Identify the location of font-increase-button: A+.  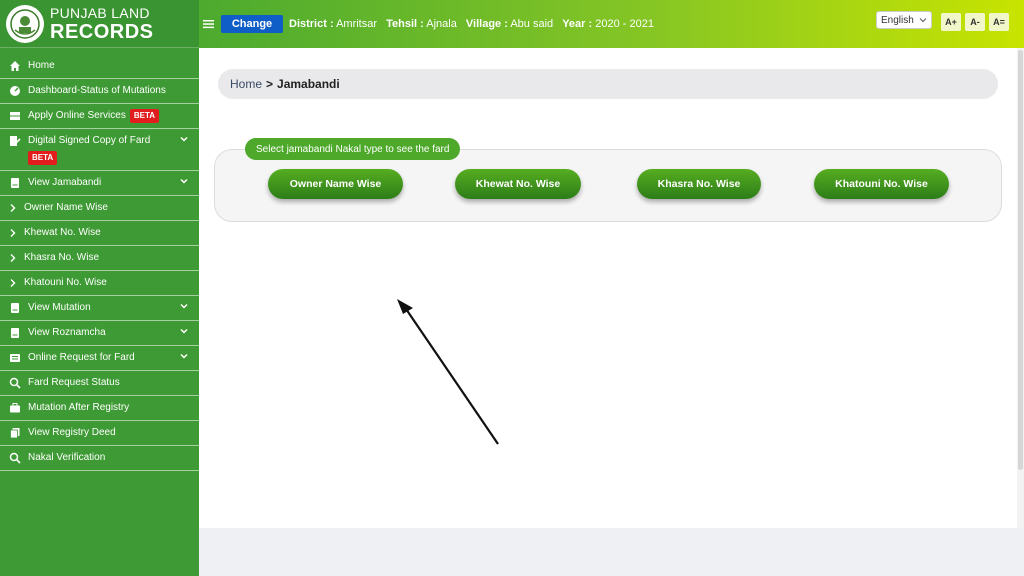
(951, 22).